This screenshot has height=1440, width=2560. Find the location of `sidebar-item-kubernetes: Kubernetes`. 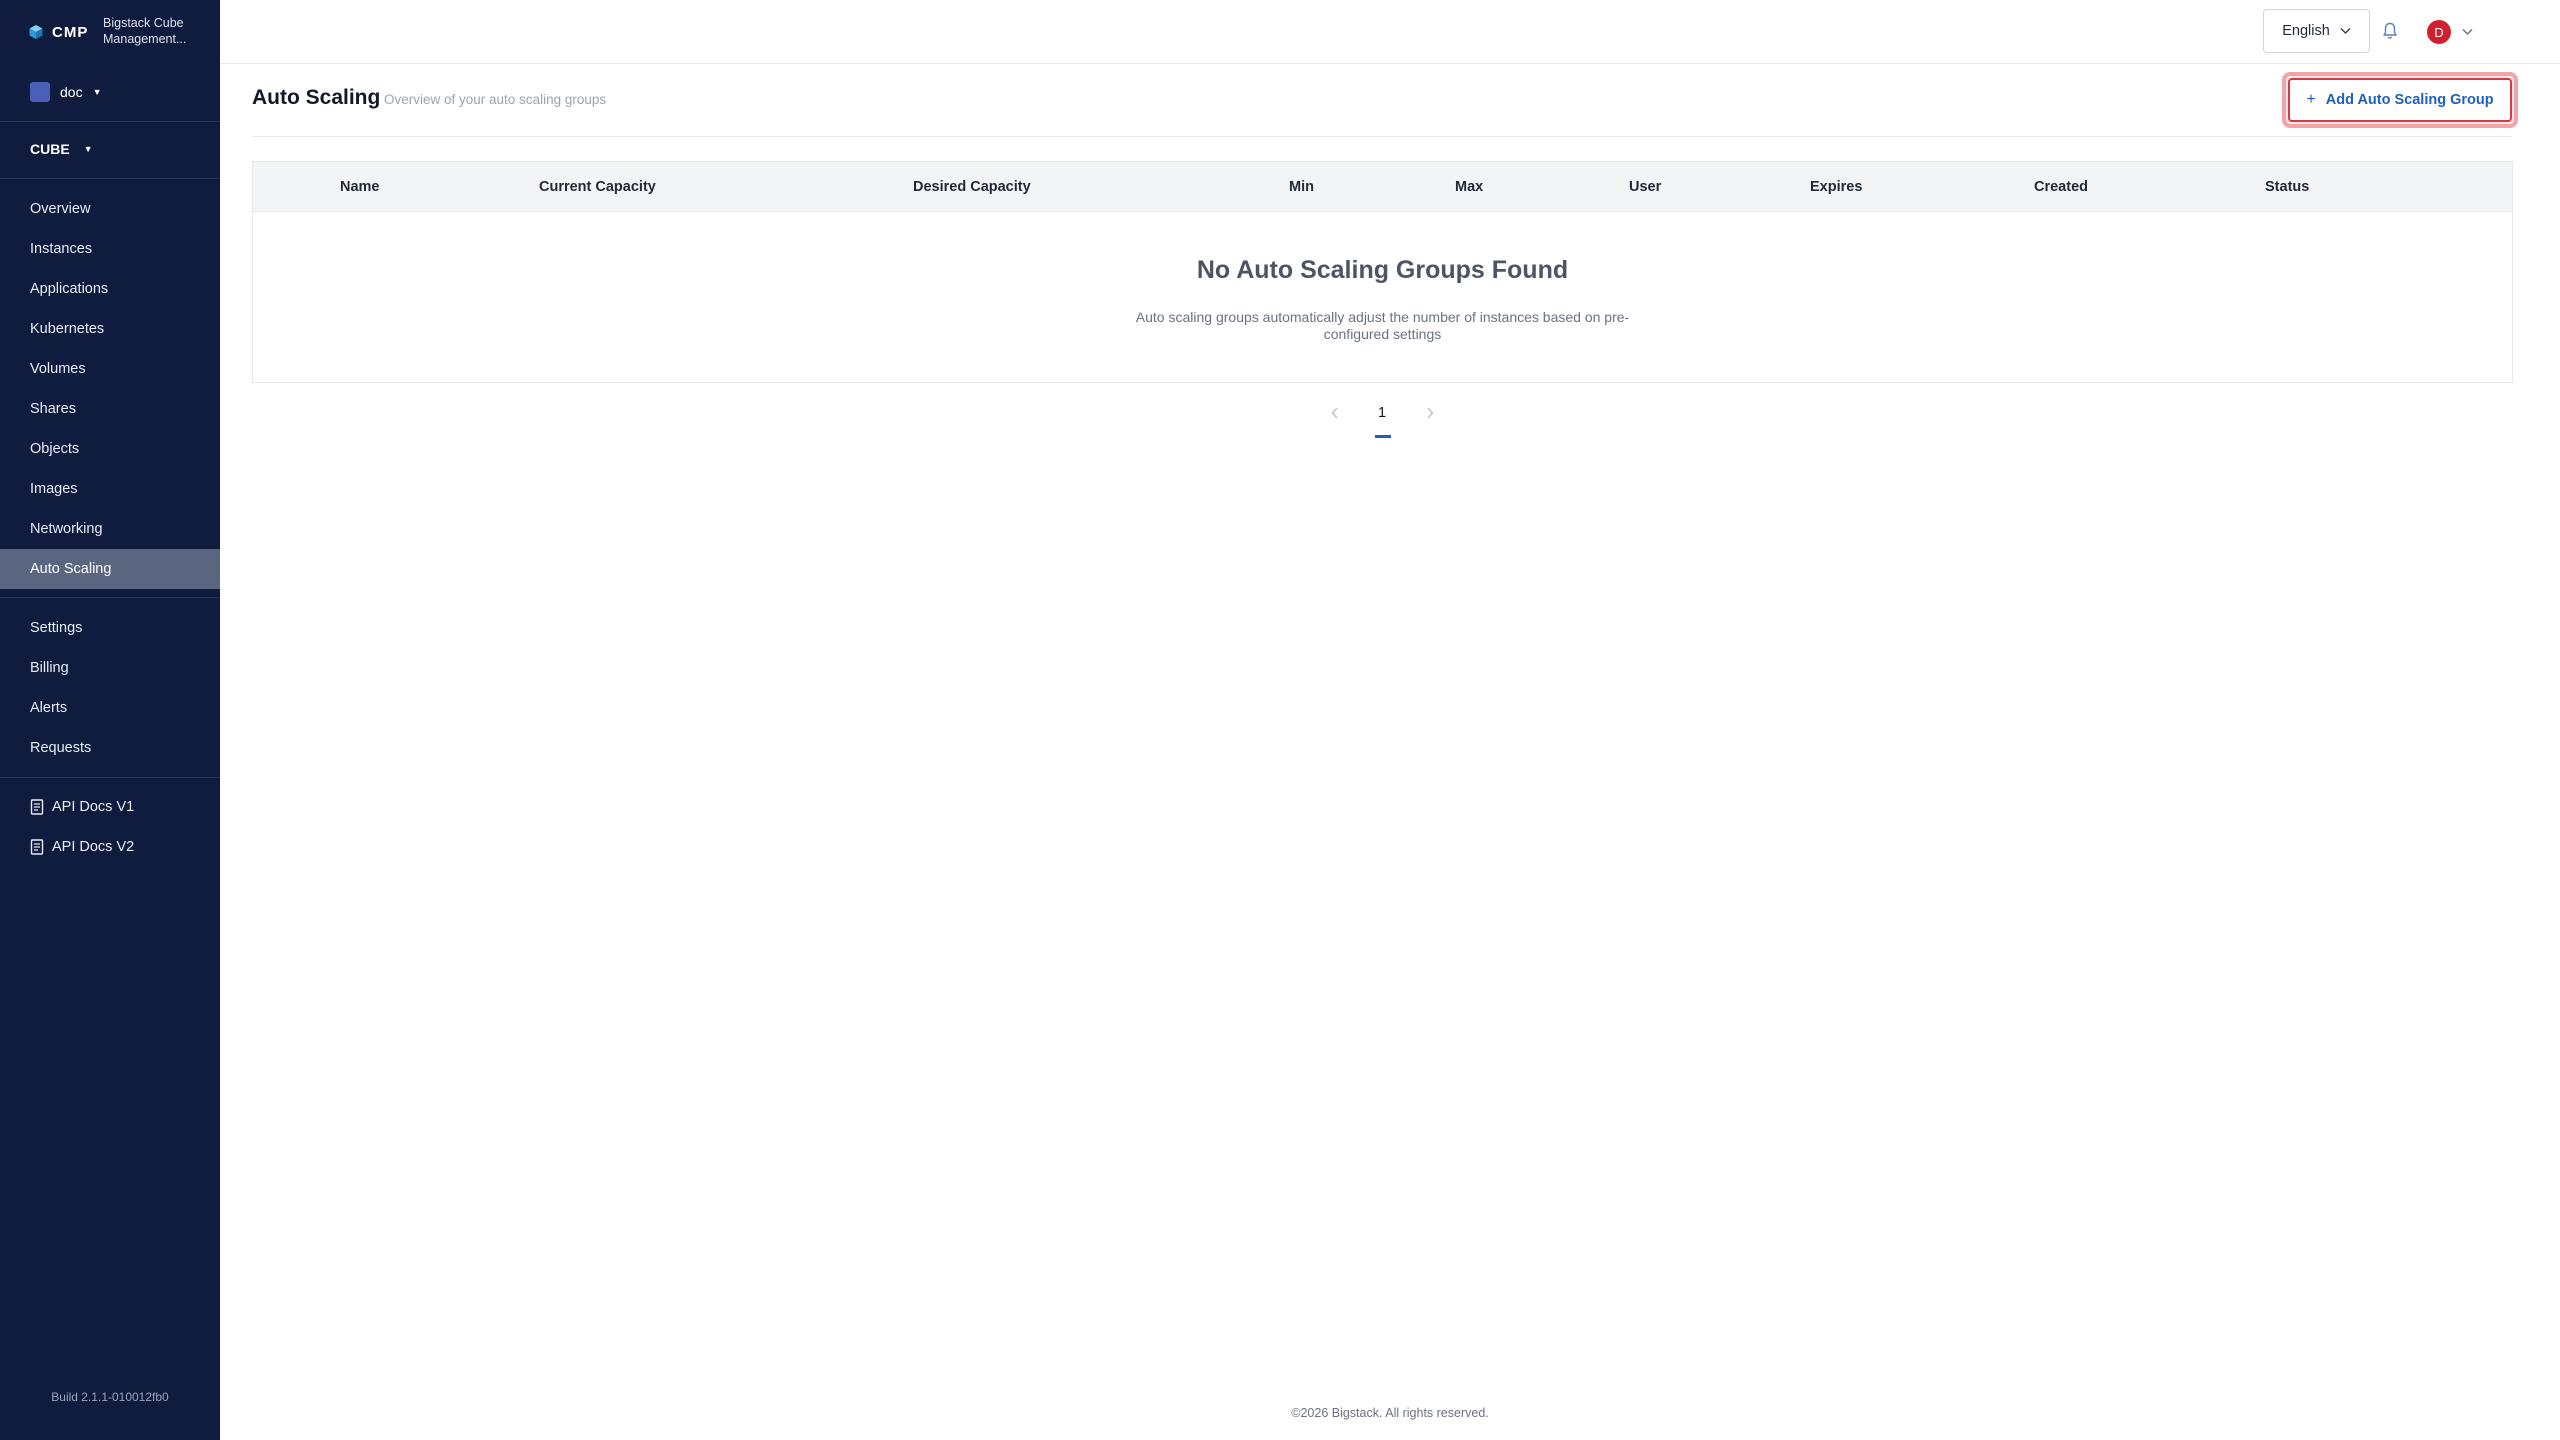

sidebar-item-kubernetes: Kubernetes is located at coordinates (110, 329).